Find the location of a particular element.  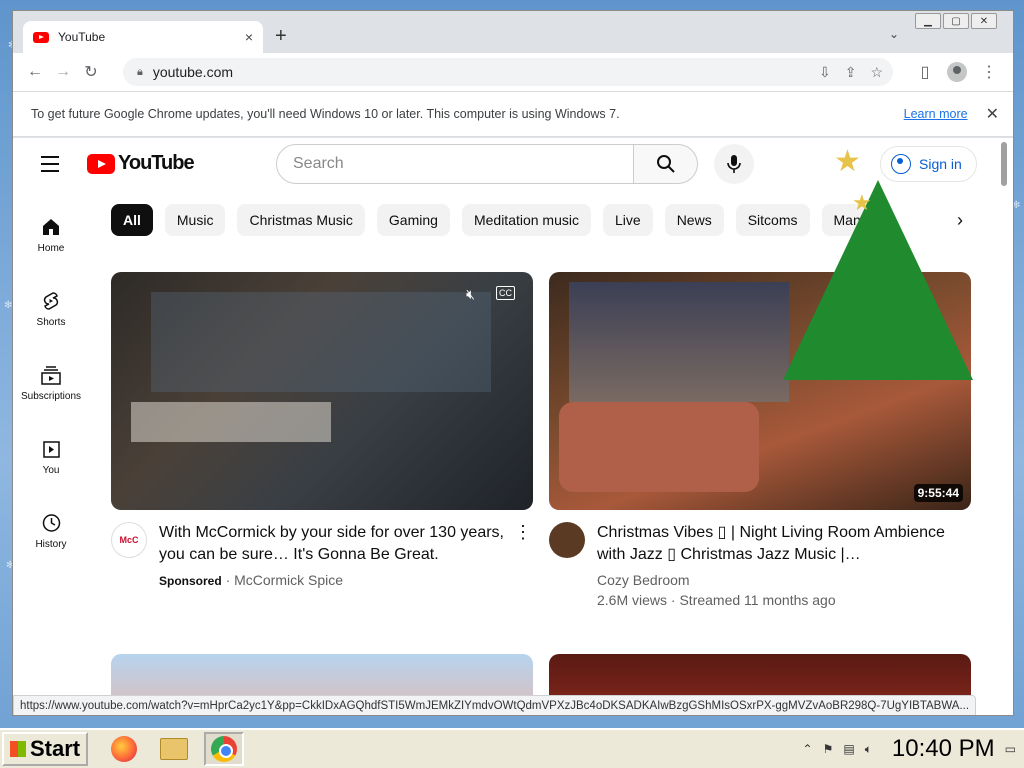

taskbar-explorer is located at coordinates (174, 749).